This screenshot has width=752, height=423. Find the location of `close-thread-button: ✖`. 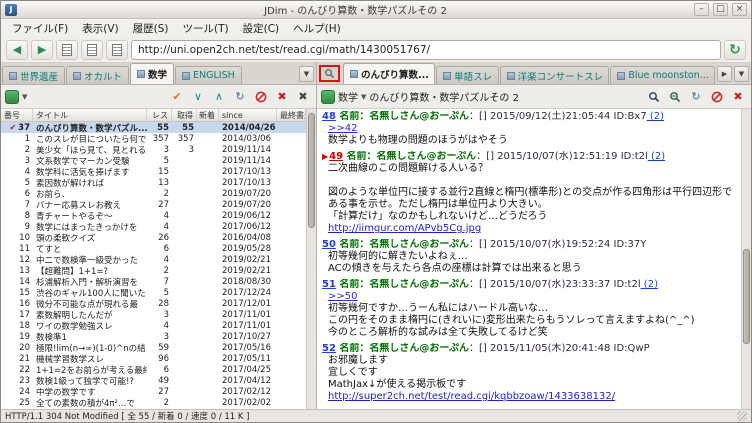

close-thread-button: ✖ is located at coordinates (738, 97).